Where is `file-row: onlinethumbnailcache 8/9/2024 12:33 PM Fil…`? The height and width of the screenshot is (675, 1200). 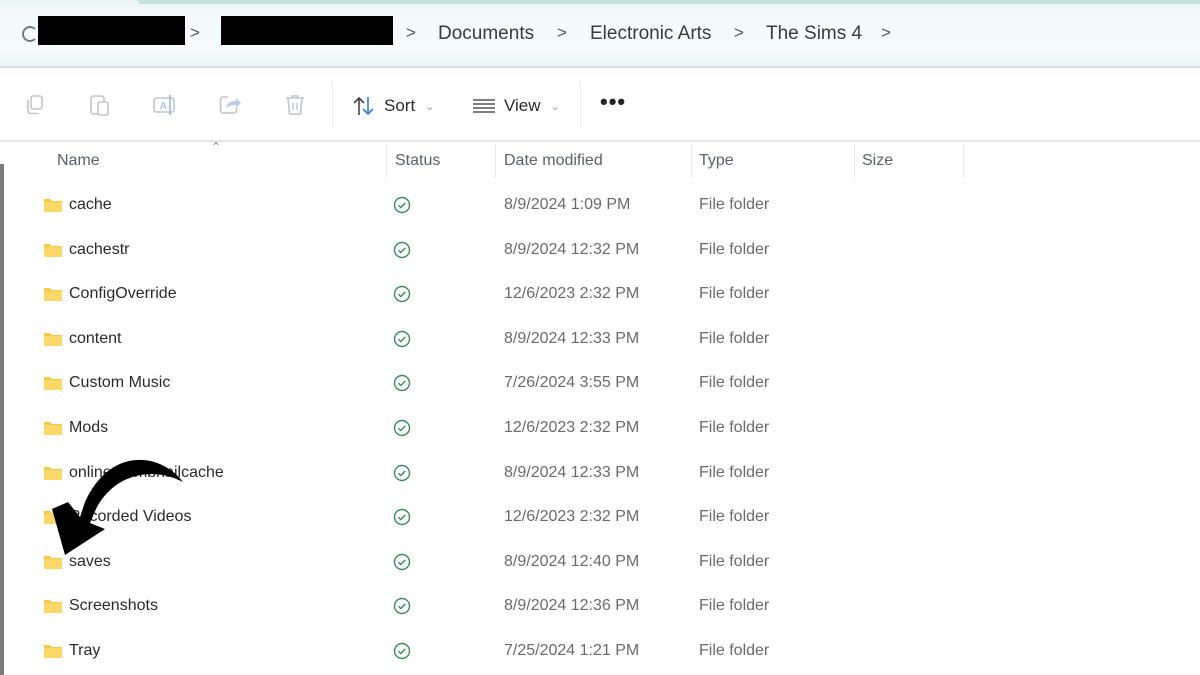
file-row: onlinethumbnailcache 8/9/2024 12:33 PM Fil… is located at coordinates (600, 474).